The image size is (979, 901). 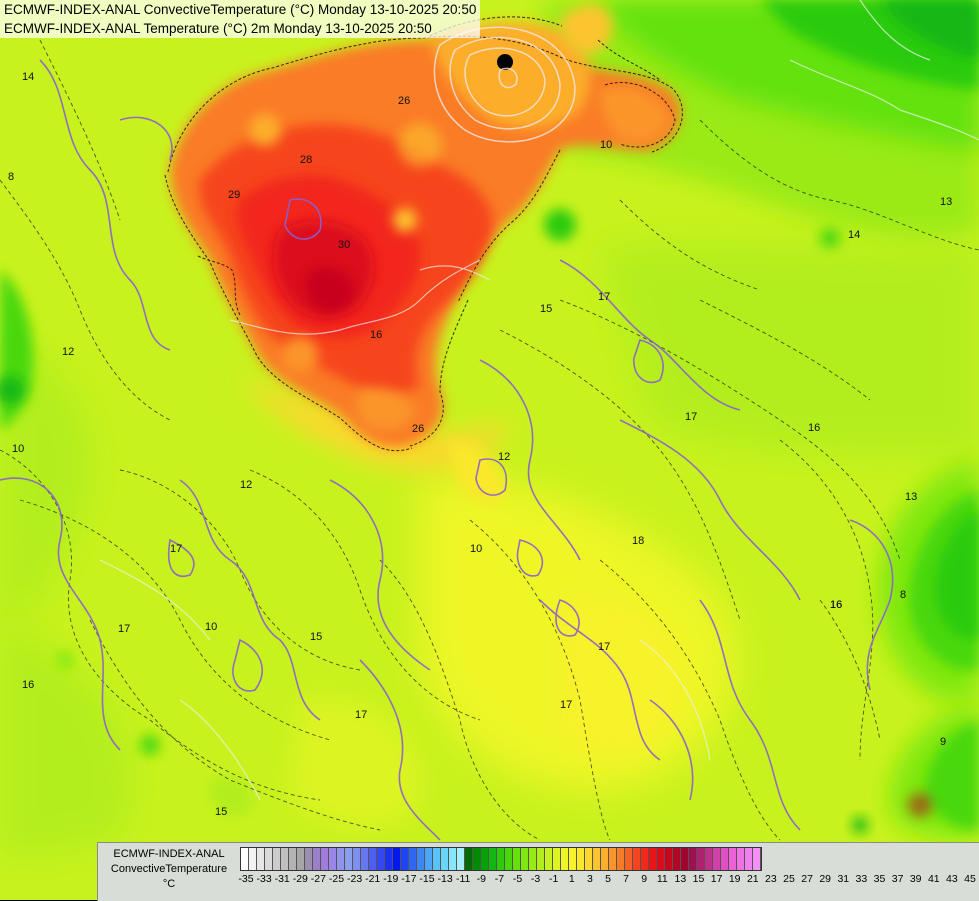 What do you see at coordinates (903, 595) in the screenshot?
I see `contour-label: 8` at bounding box center [903, 595].